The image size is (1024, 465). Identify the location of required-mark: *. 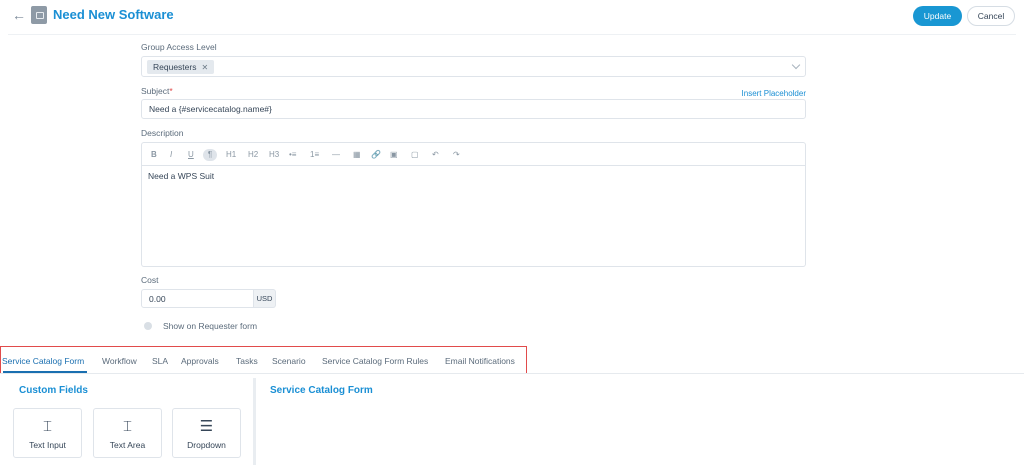
(171, 91).